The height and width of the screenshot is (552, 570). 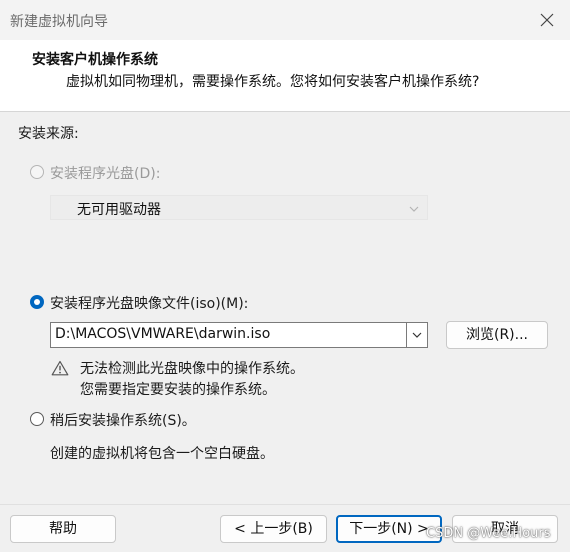 I want to click on iso-path-combo: D:\MACOS\VMWARE\darwin.iso, so click(x=239, y=335).